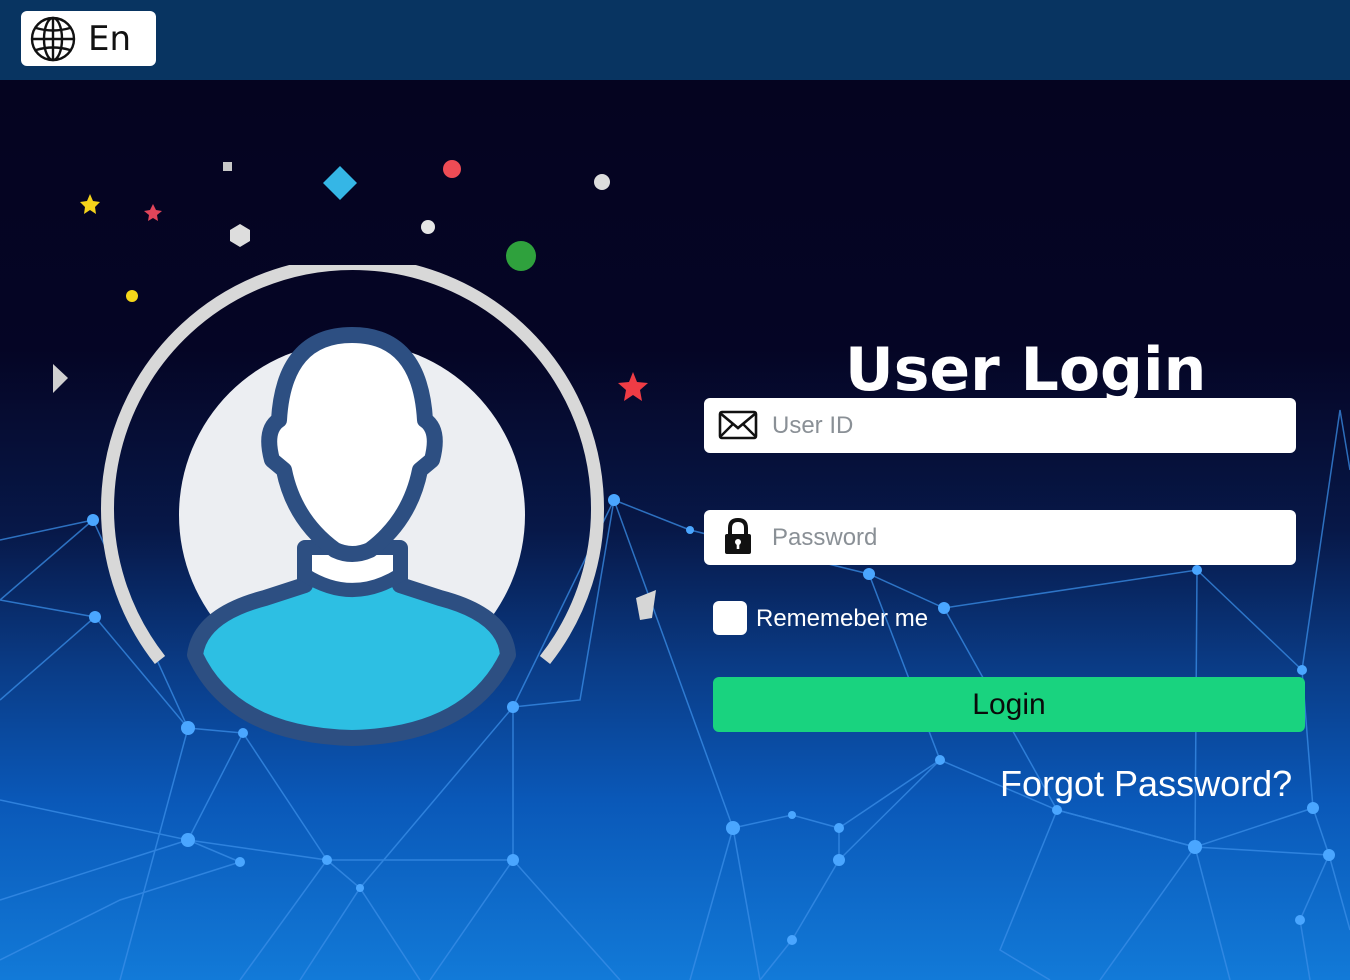  I want to click on login-button: Login, so click(1009, 704).